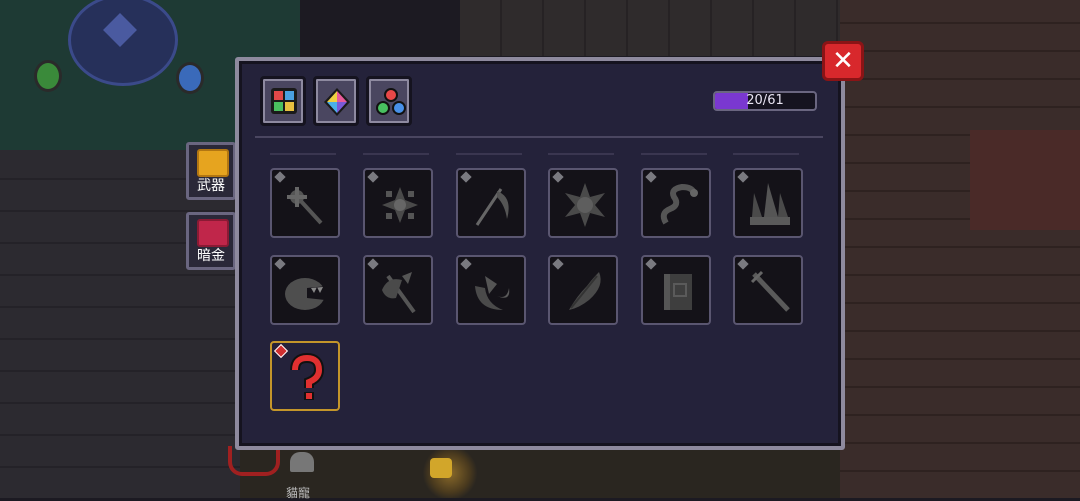 The image size is (1080, 501). I want to click on spellbook-weapon-icon, so click(678, 292).